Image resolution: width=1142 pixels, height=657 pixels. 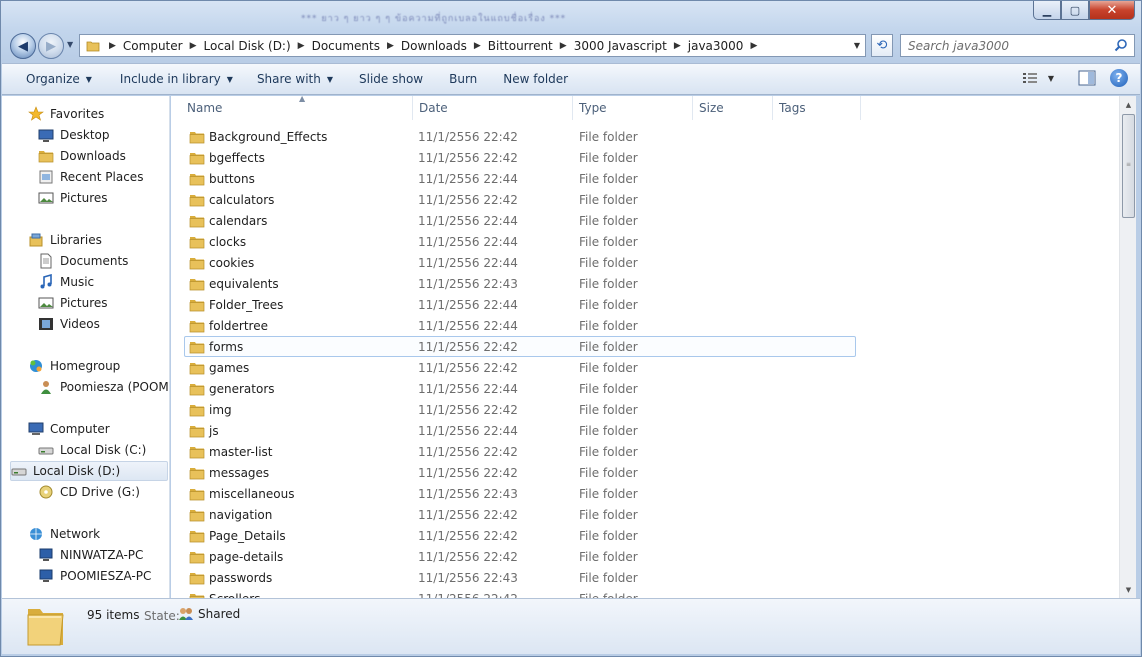 What do you see at coordinates (633, 108) in the screenshot?
I see `column-type: Type` at bounding box center [633, 108].